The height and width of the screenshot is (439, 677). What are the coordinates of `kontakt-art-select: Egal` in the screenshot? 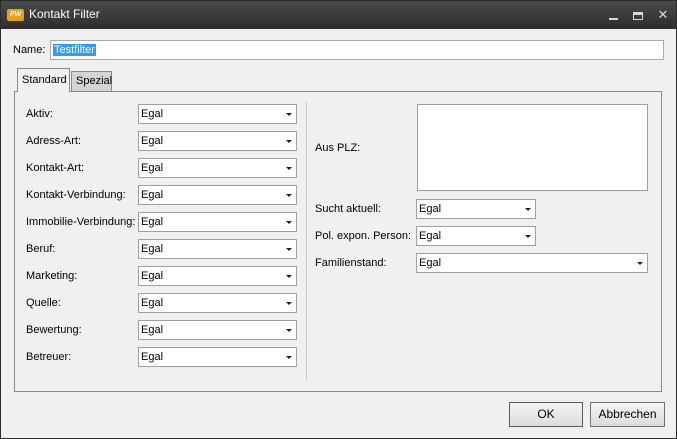 It's located at (217, 168).